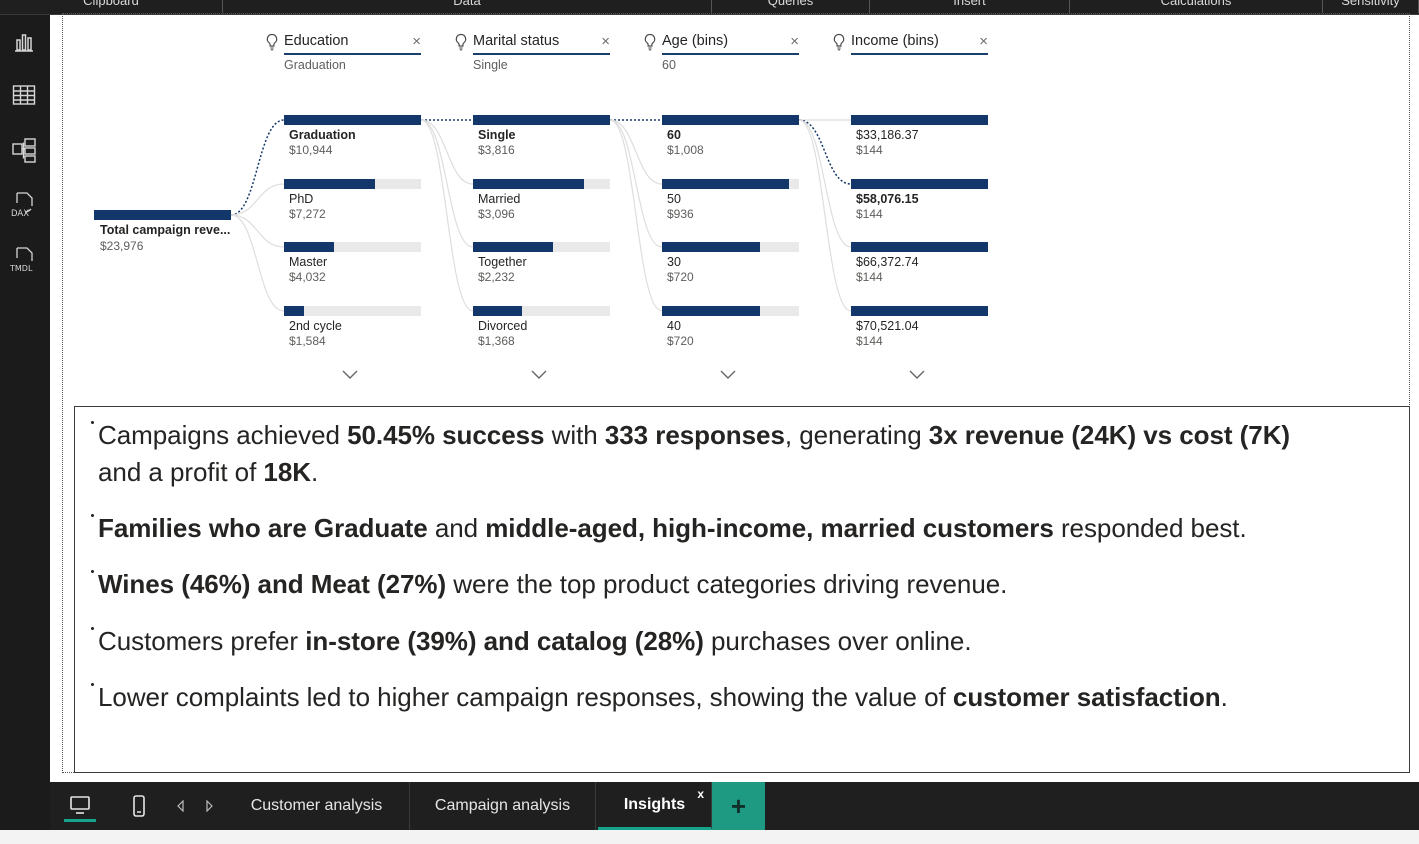 This screenshot has height=844, width=1419. I want to click on desktop-layout-icon, so click(80, 806).